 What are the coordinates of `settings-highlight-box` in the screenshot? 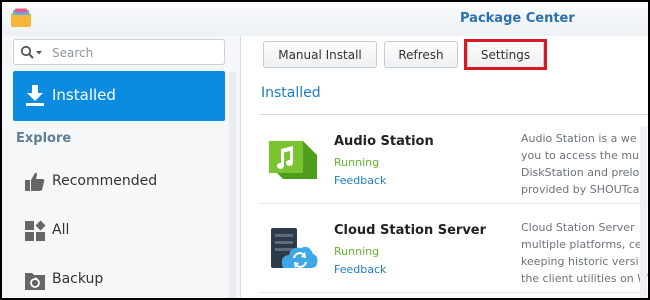 It's located at (505, 54).